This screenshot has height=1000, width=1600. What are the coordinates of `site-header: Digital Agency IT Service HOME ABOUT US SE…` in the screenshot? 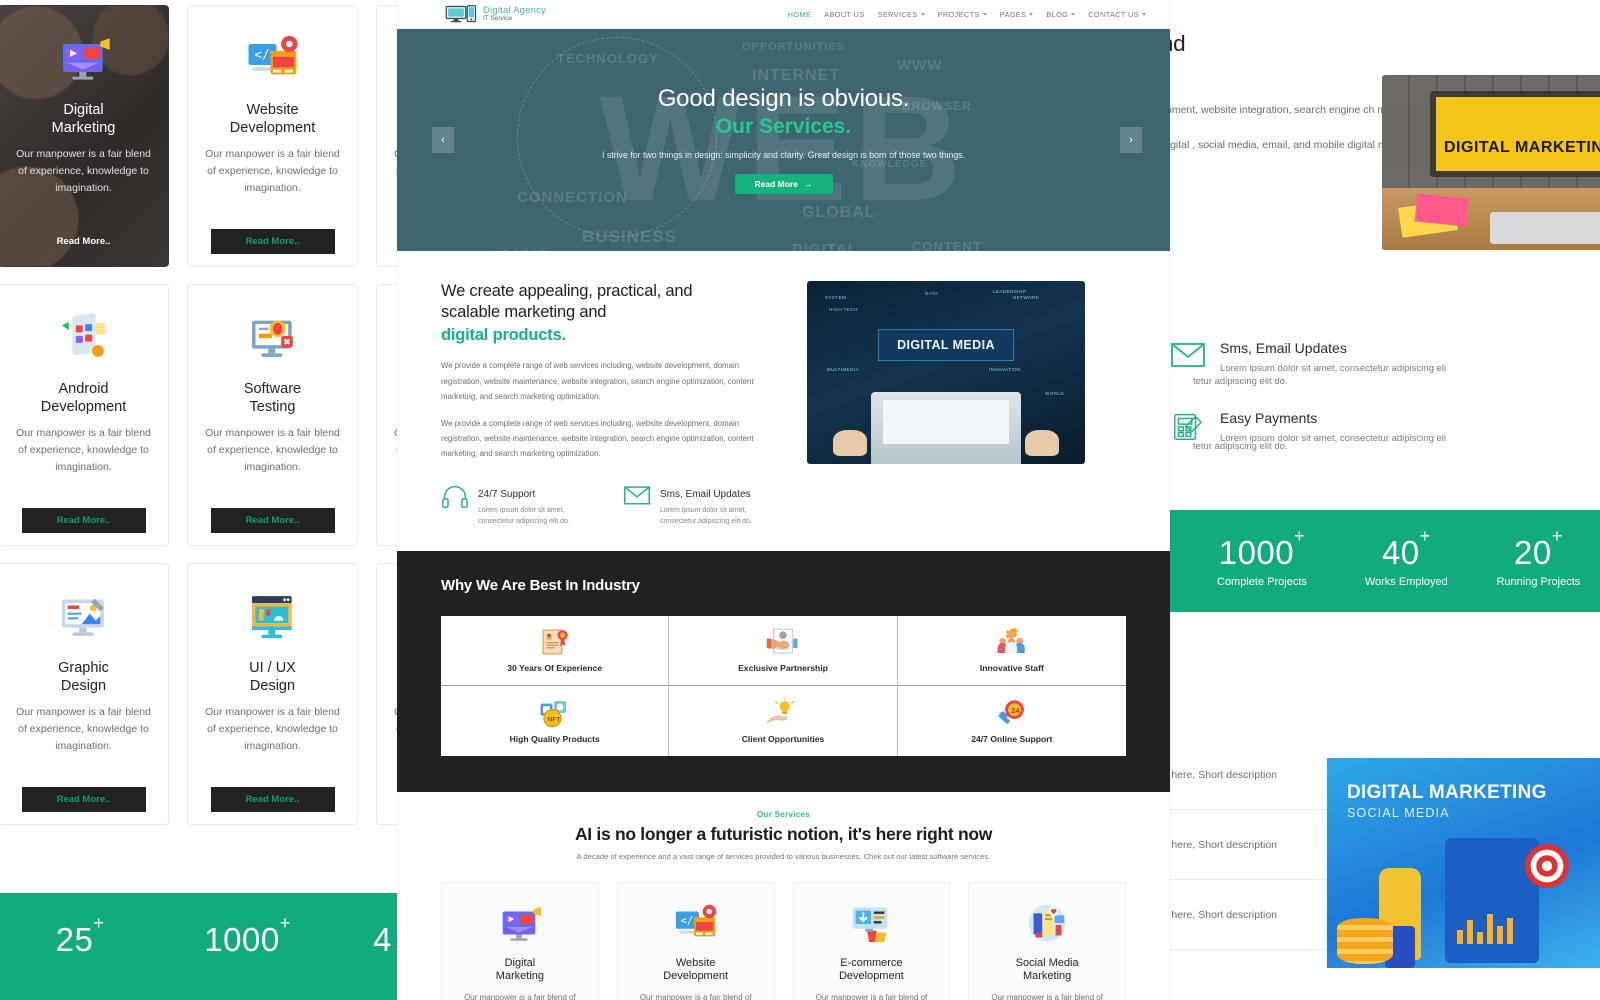 It's located at (783, 14).